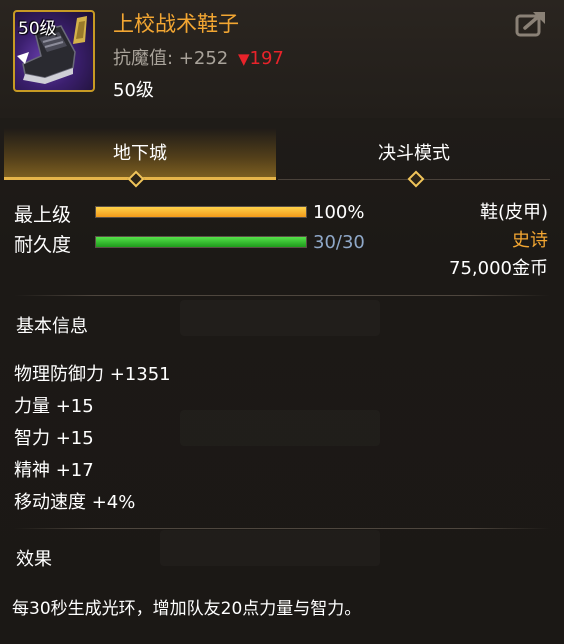  What do you see at coordinates (339, 242) in the screenshot?
I see `durability-value: 30/30` at bounding box center [339, 242].